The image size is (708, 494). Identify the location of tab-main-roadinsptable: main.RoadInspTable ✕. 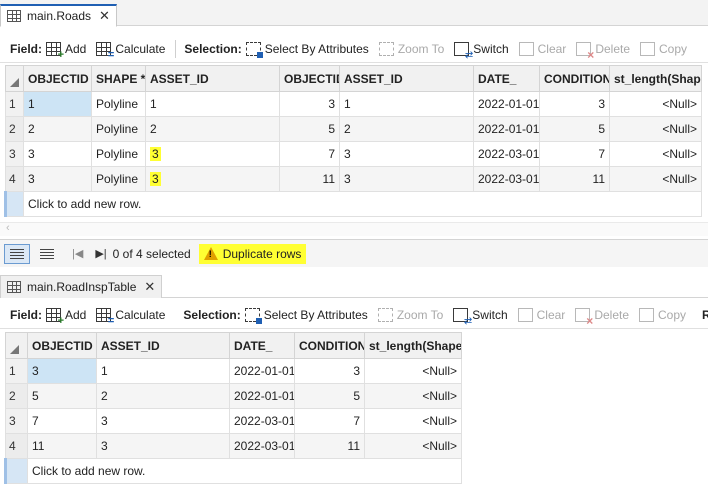
(81, 286).